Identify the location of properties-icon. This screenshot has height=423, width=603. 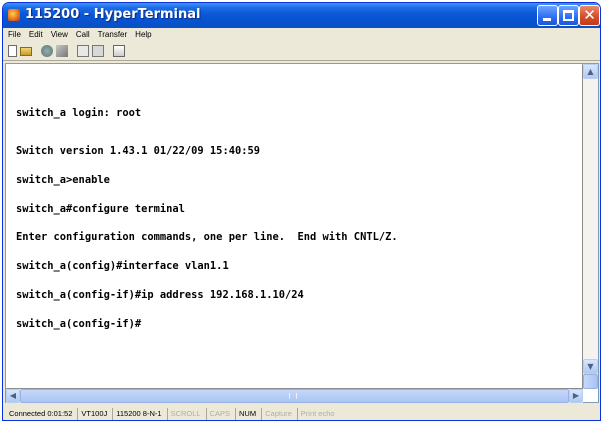
(119, 50).